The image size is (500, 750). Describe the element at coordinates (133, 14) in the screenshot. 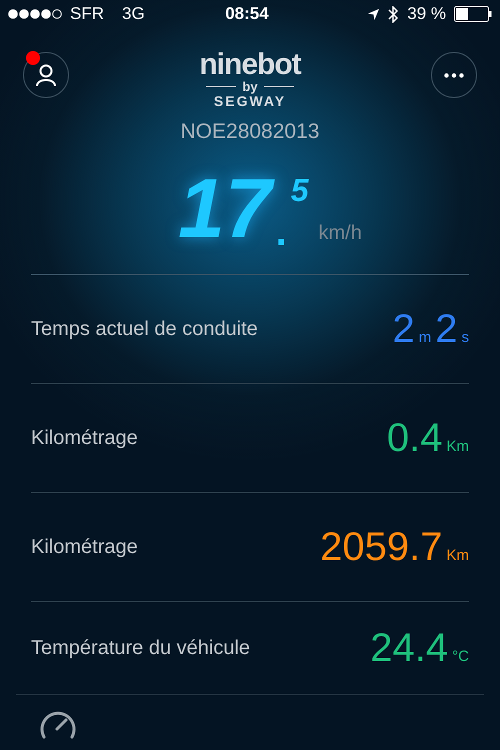

I see `network-type: 3G` at that location.